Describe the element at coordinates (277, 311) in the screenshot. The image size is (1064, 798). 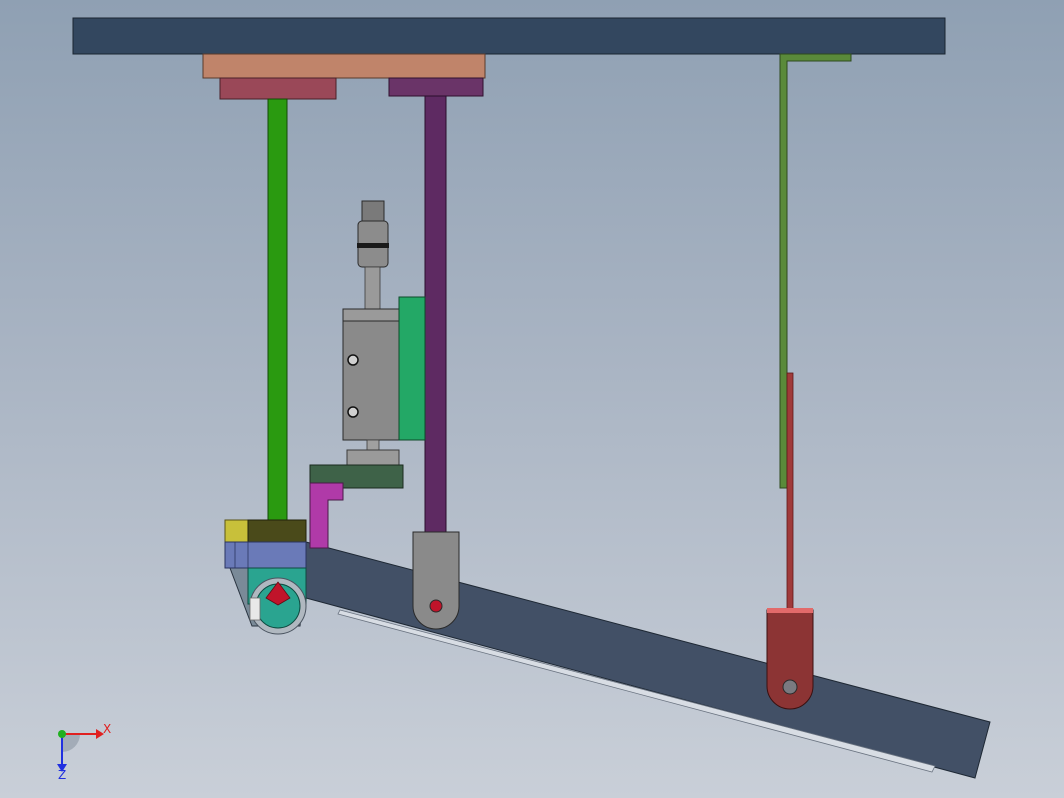
I see `guide-rod-green` at that location.